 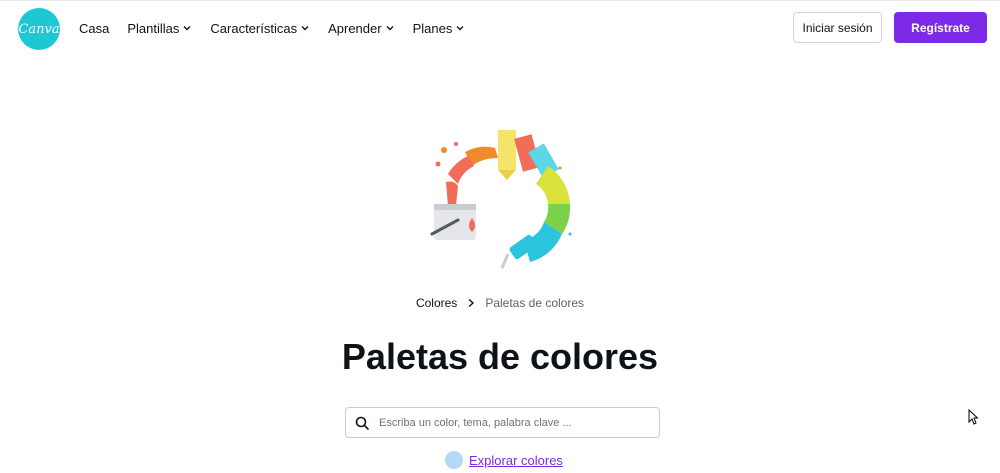 What do you see at coordinates (973, 417) in the screenshot?
I see `mouse-cursor-icon` at bounding box center [973, 417].